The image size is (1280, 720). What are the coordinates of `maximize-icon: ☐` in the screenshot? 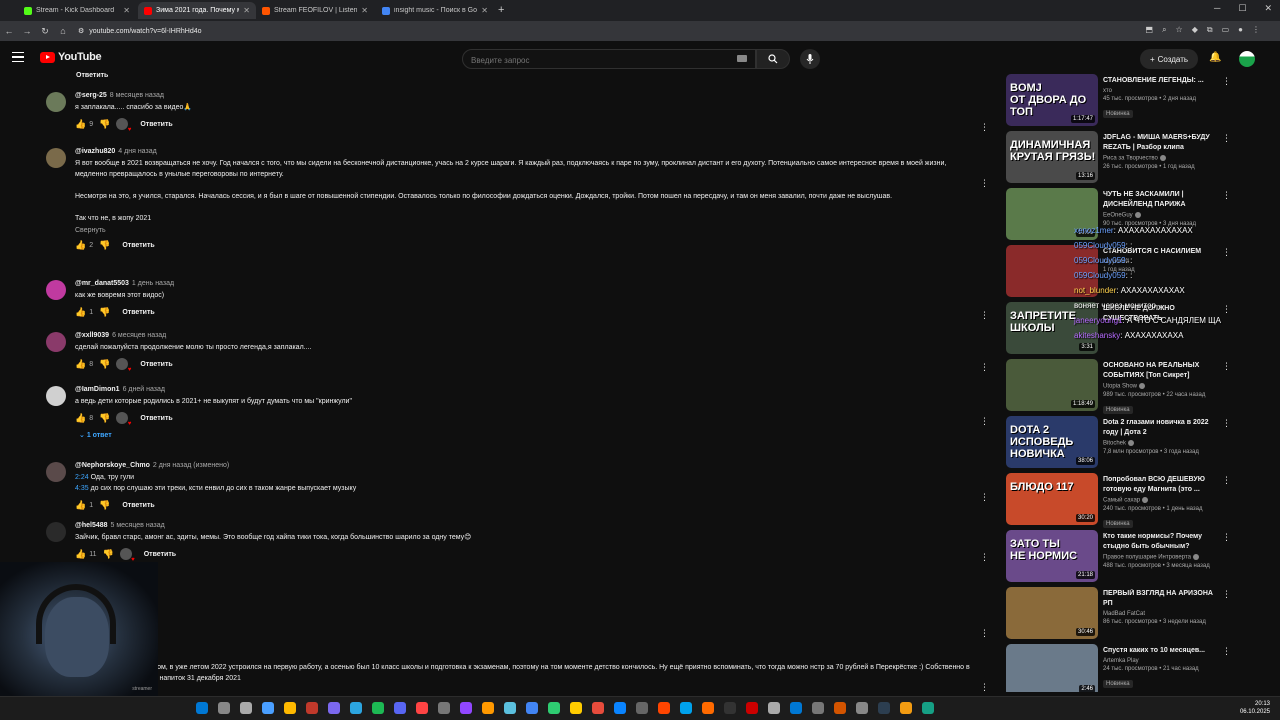 It's located at (1242, 8).